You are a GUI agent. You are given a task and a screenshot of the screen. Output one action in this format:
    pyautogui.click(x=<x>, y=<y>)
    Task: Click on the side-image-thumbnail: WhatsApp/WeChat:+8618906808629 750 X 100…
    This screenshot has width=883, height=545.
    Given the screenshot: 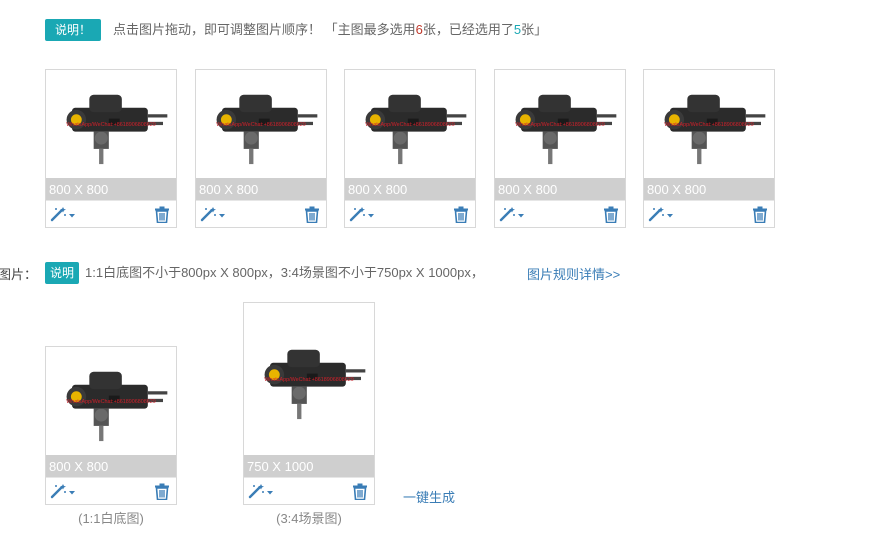 What is the action you would take?
    pyautogui.click(x=309, y=403)
    